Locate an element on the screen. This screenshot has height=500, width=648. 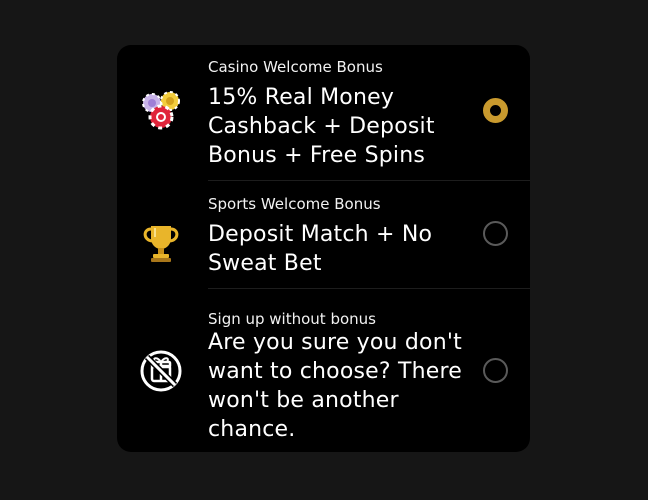
option-label: Sports Welcome Bonus is located at coordinates (294, 204).